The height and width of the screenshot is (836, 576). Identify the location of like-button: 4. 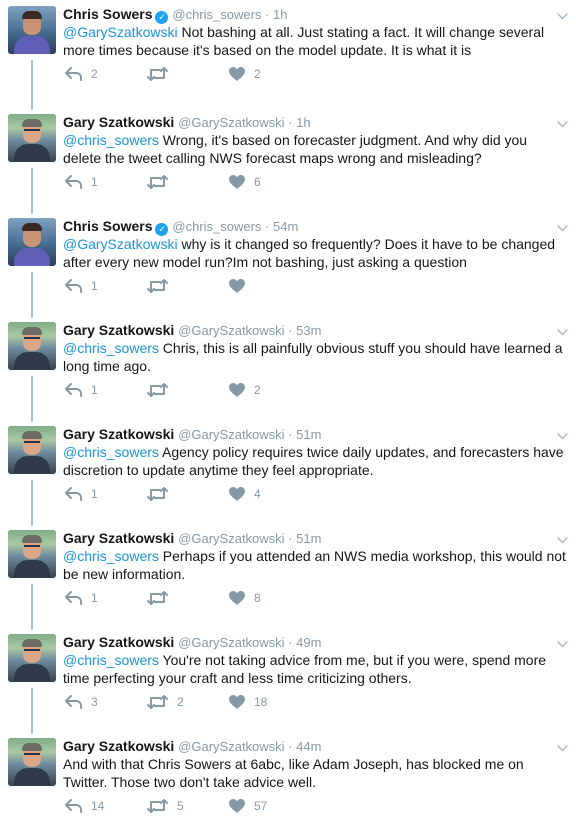
(245, 494).